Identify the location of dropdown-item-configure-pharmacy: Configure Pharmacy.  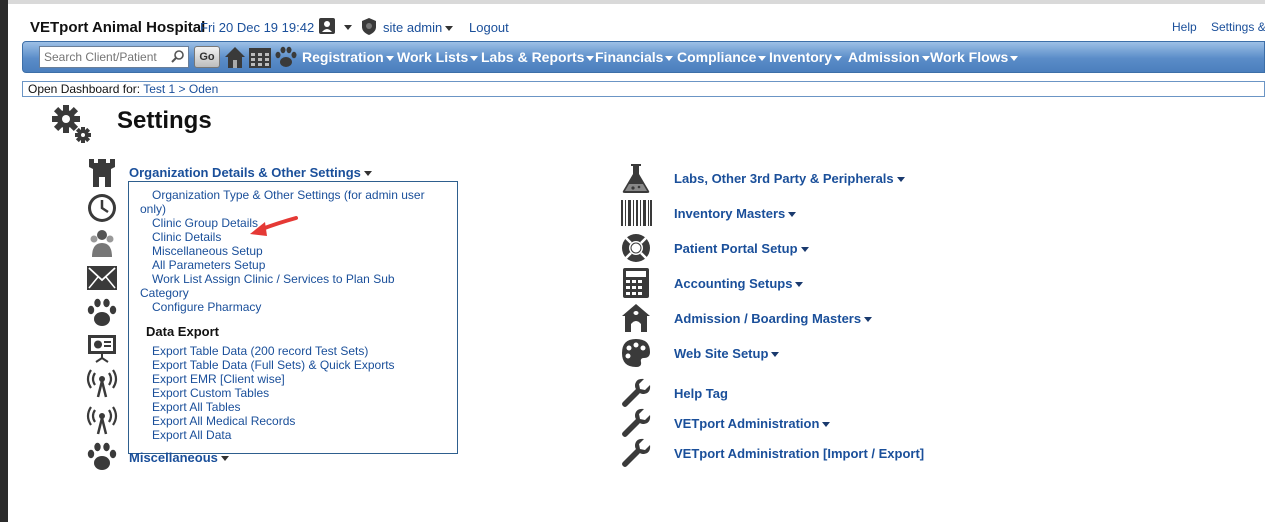
(206, 307).